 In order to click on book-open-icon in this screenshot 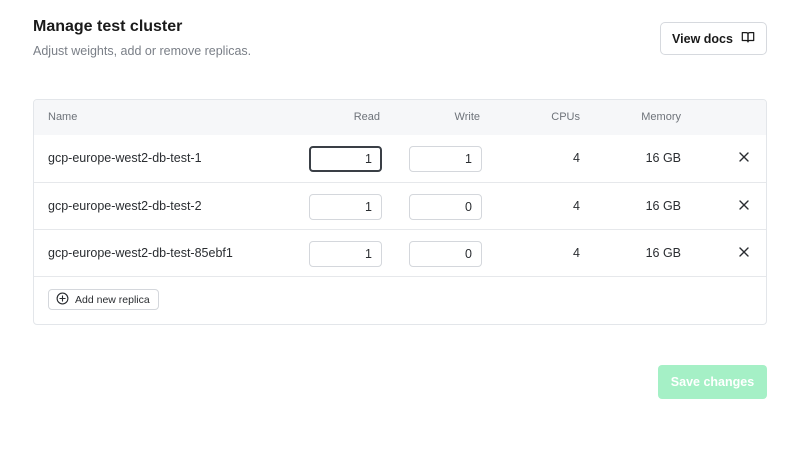, I will do `click(748, 38)`.